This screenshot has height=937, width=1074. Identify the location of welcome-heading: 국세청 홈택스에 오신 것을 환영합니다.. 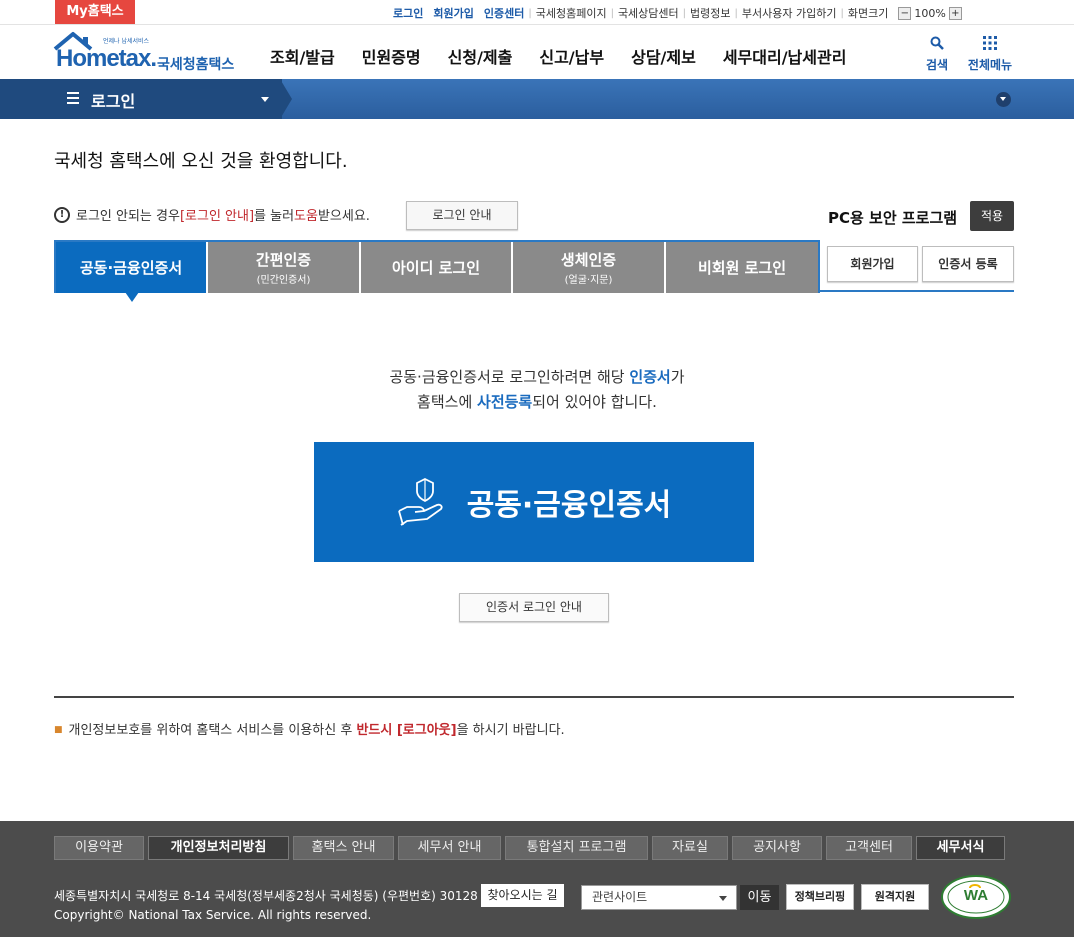
(201, 161).